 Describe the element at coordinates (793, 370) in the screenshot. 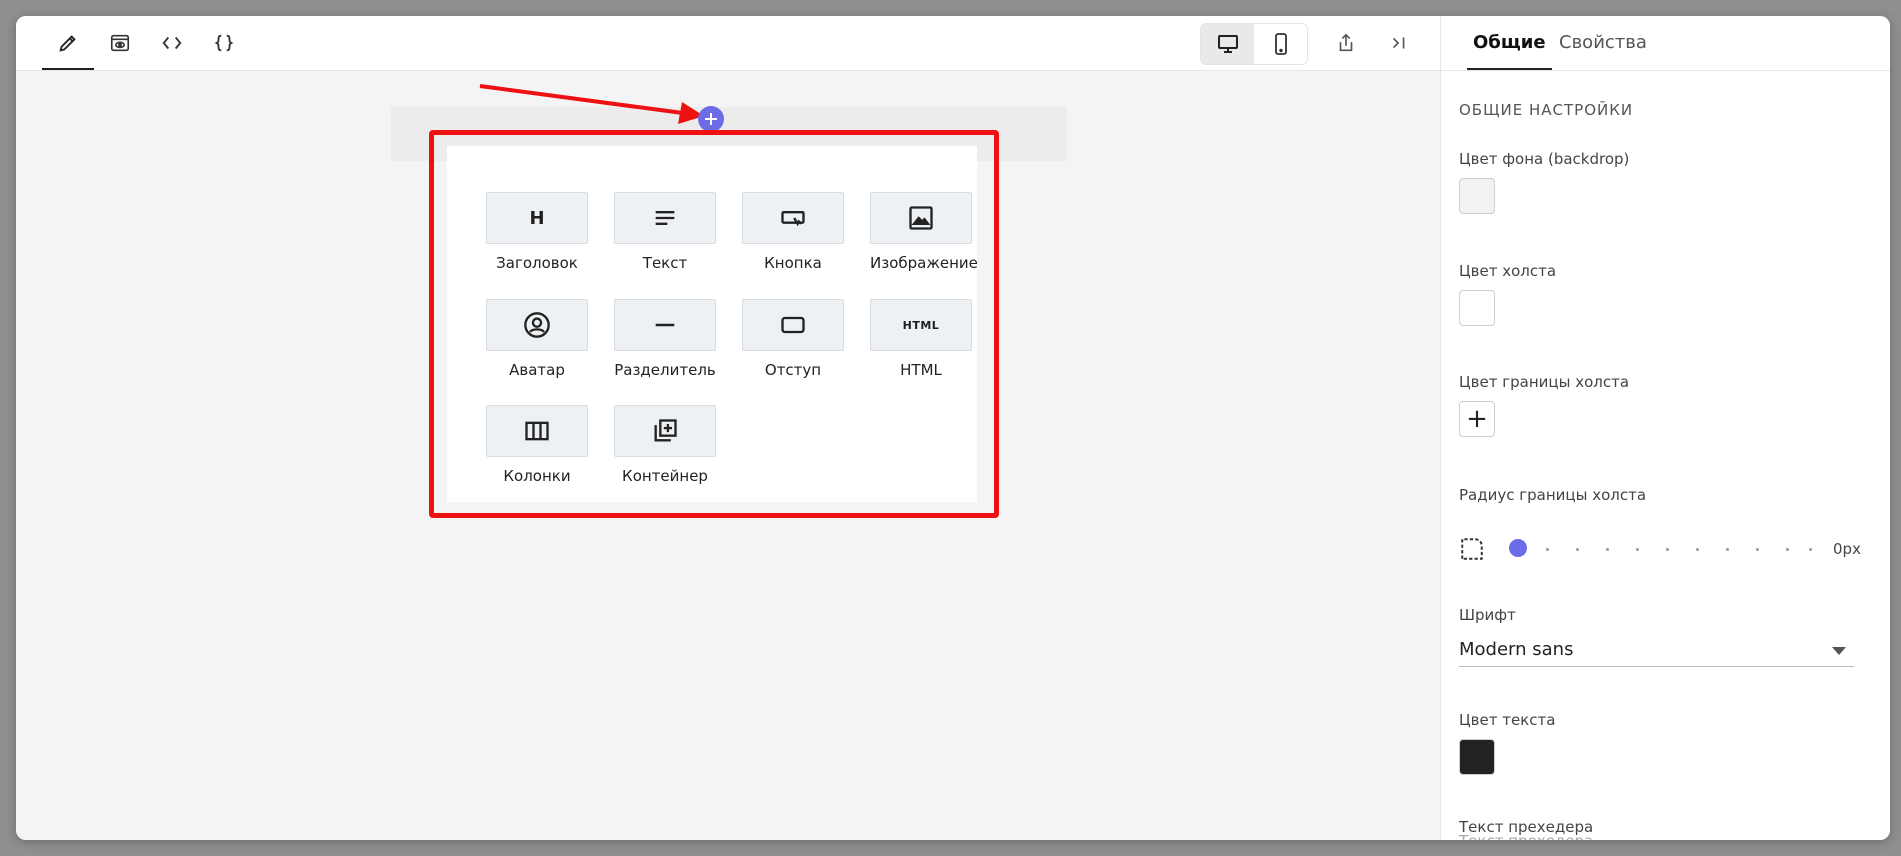

I see `block-label: Отступ` at that location.